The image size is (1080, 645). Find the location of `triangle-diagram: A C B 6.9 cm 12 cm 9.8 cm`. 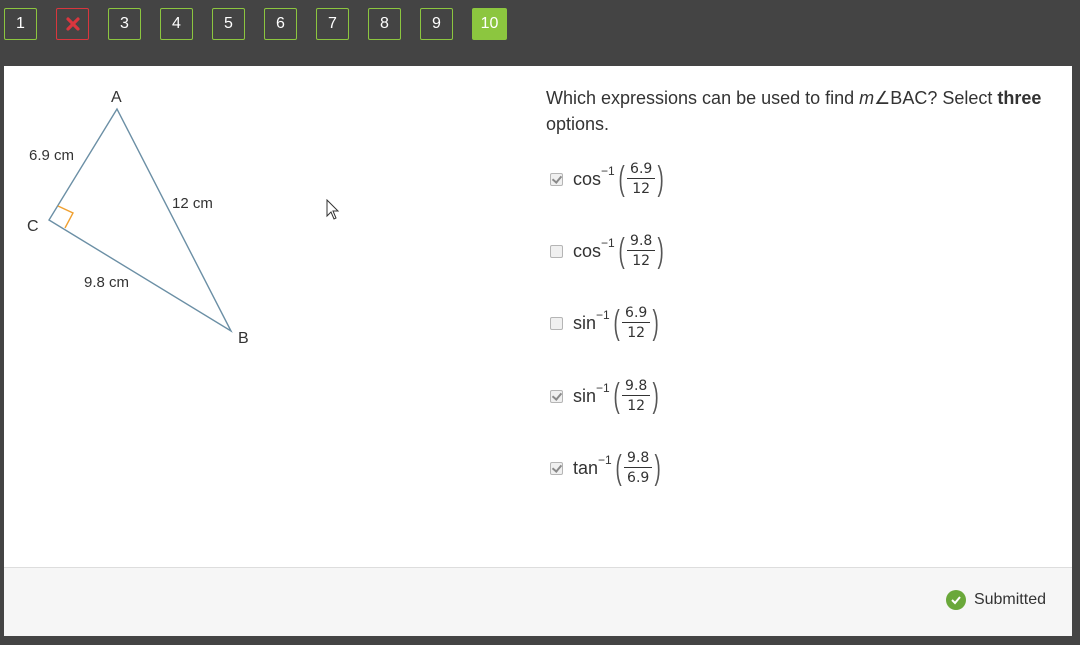

triangle-diagram: A C B 6.9 cm 12 cm 9.8 cm is located at coordinates (138, 218).